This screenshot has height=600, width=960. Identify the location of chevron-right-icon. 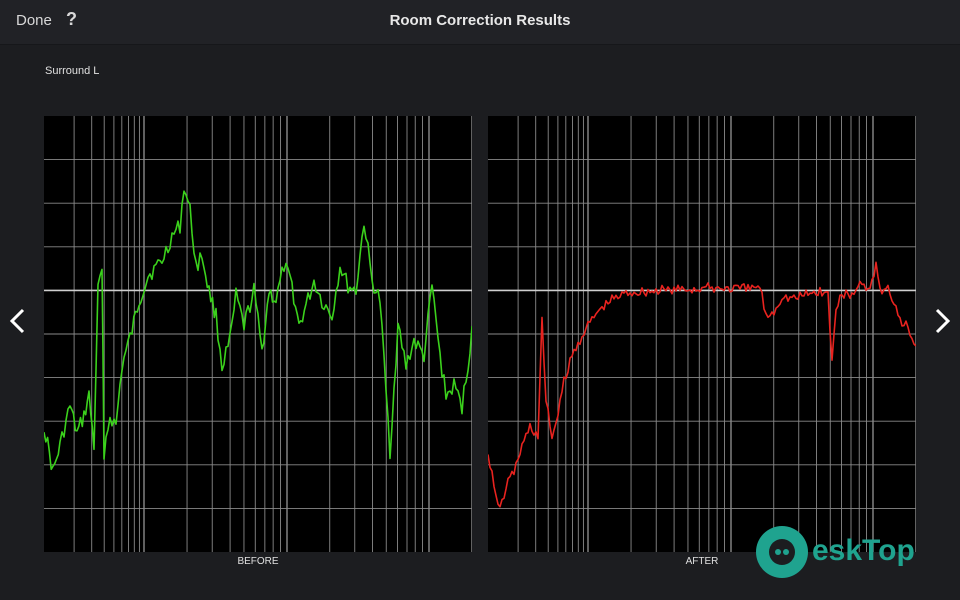
(943, 321).